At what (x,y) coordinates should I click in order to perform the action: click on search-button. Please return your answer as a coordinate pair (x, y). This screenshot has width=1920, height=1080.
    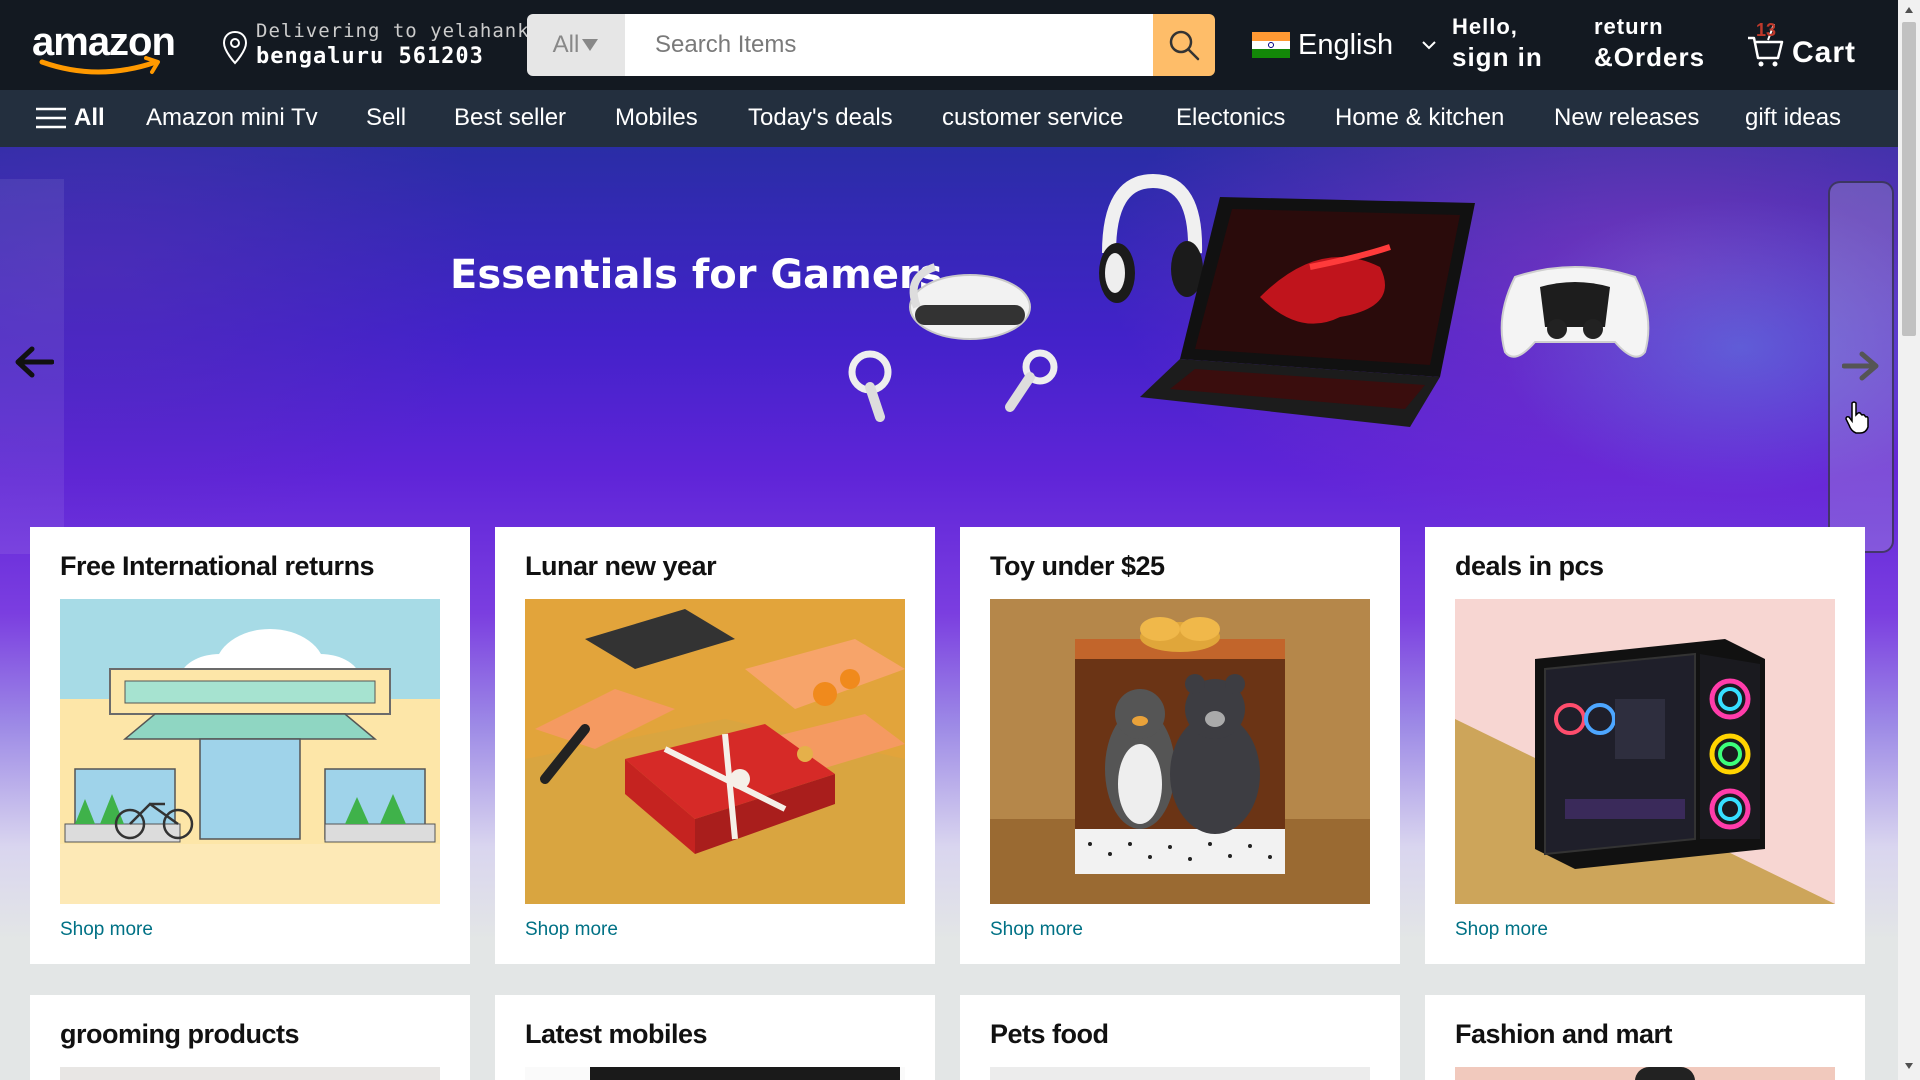
    Looking at the image, I should click on (1184, 45).